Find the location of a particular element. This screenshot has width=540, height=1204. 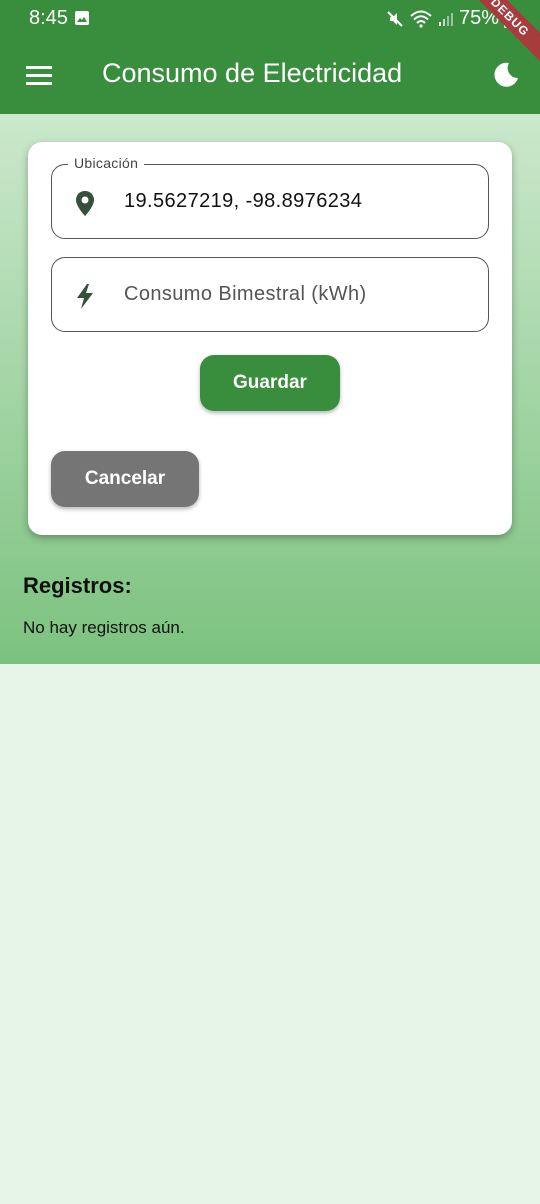

app-bar: Consumo de Electricidad is located at coordinates (270, 75).